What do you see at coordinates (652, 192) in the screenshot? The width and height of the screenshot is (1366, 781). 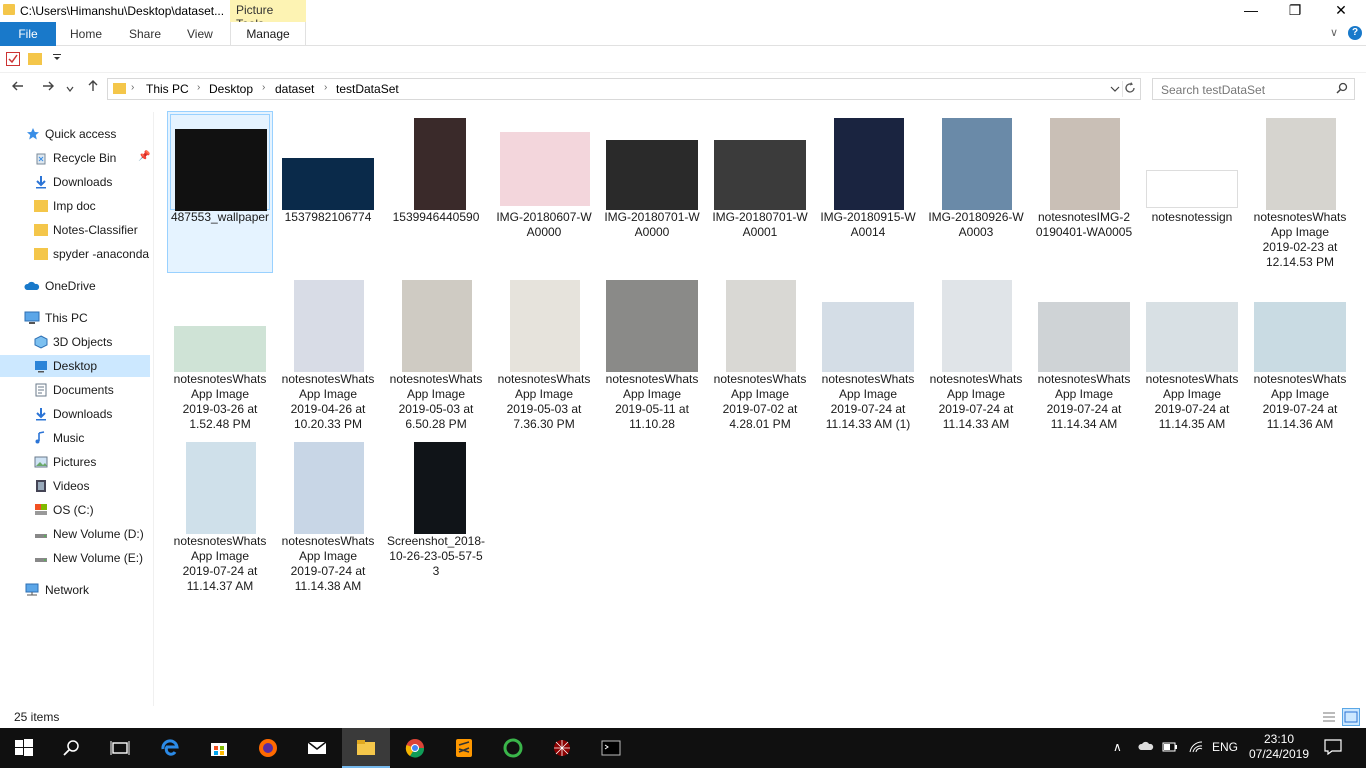 I see `file-tile: IMG-20180701-W A0000` at bounding box center [652, 192].